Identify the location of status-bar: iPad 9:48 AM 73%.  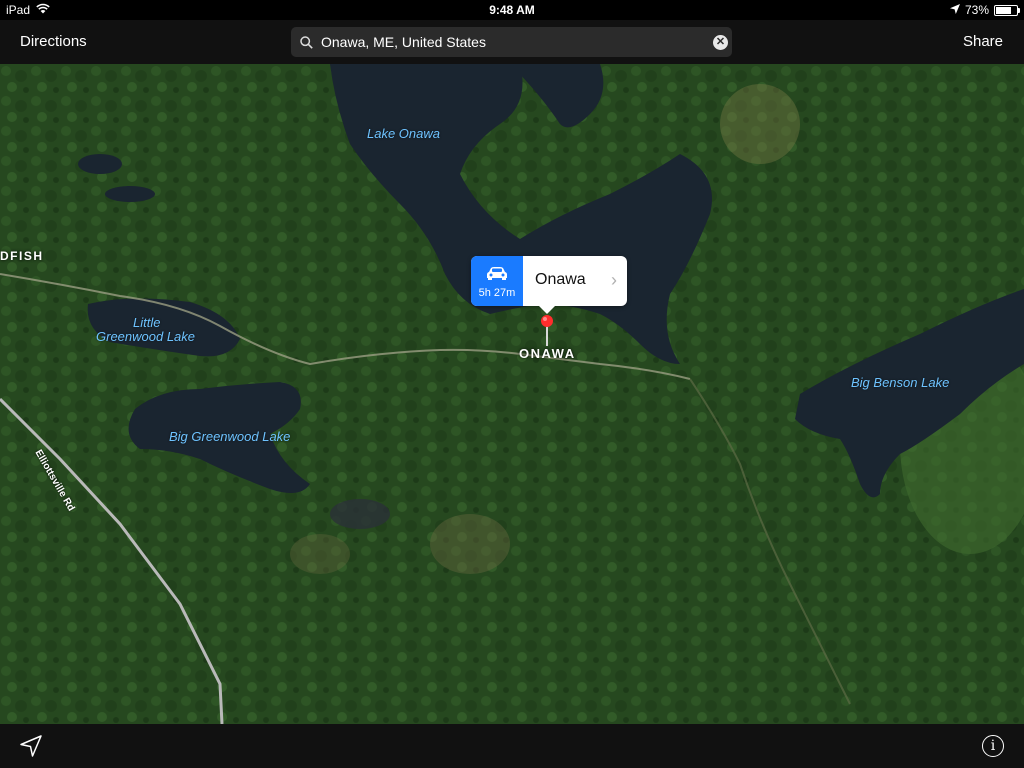
(512, 10).